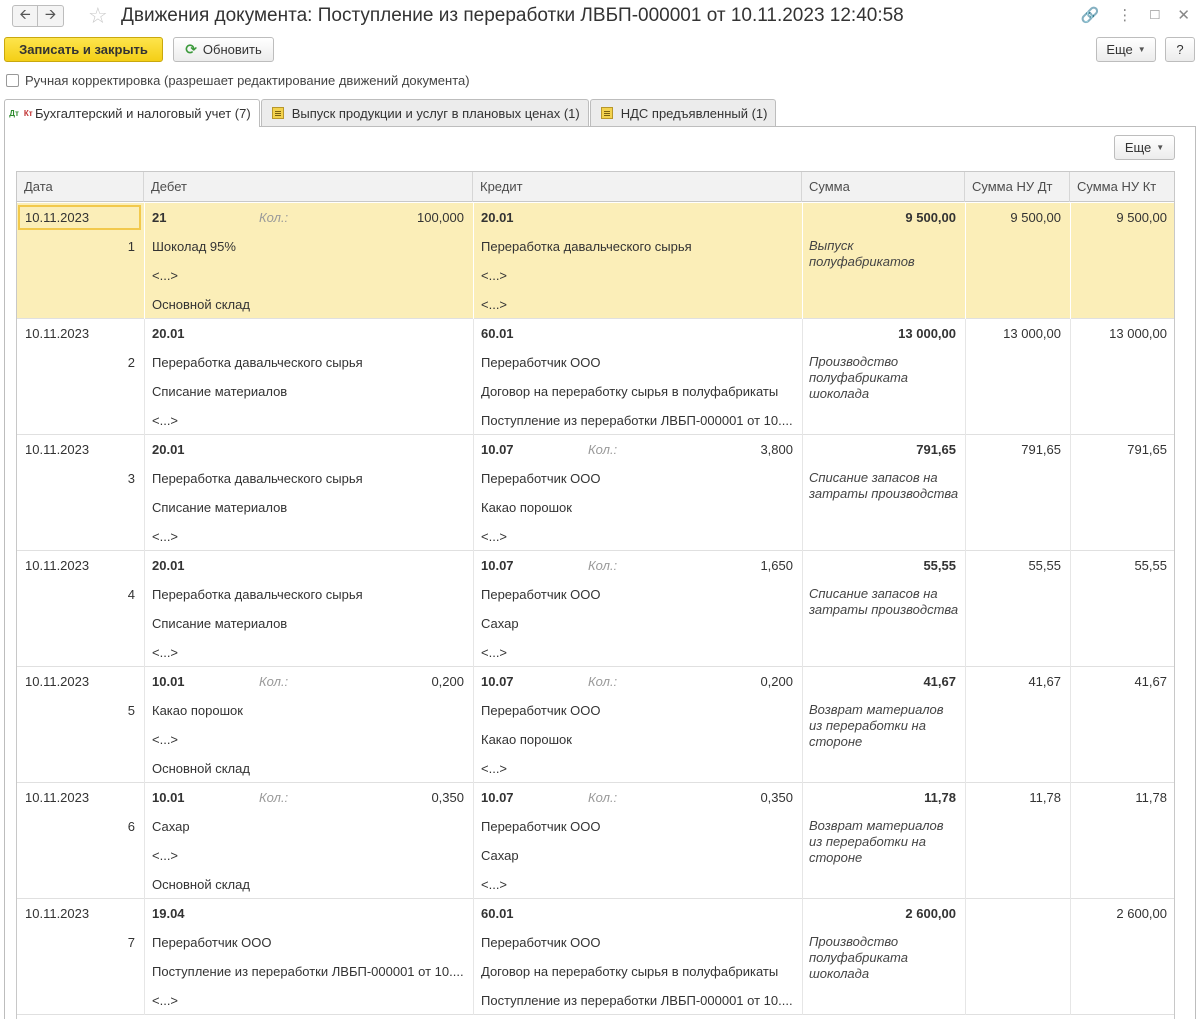 This screenshot has width=1200, height=1019. Describe the element at coordinates (80, 187) in the screenshot. I see `col-date: Дата` at that location.